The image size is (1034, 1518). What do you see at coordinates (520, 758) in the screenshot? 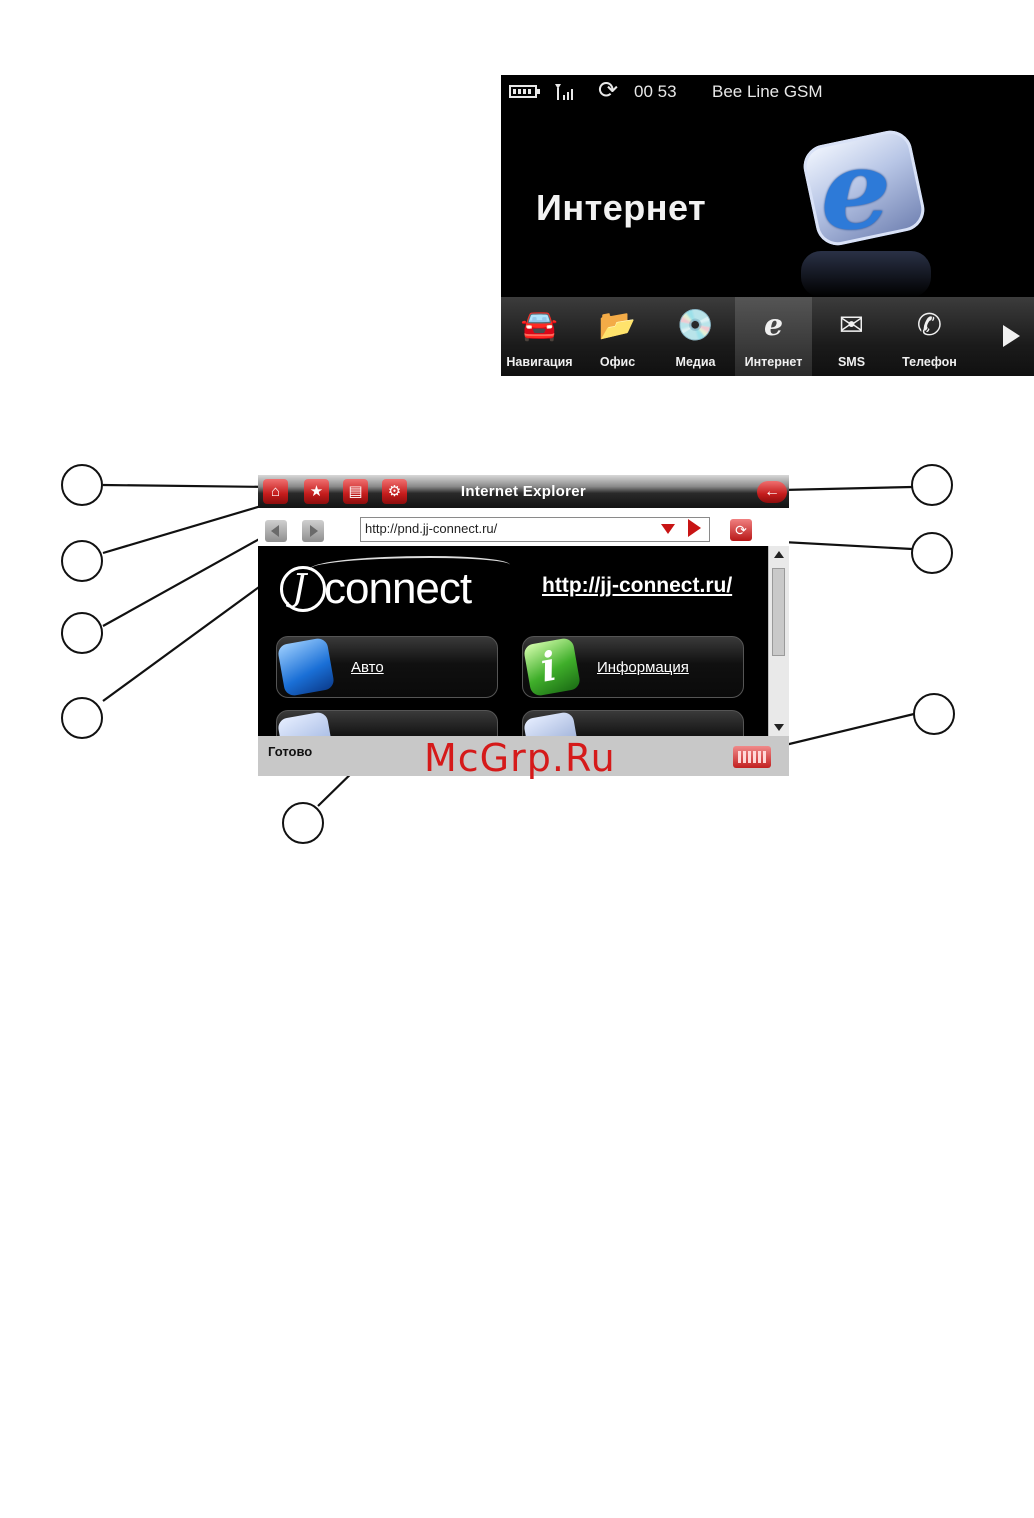
I see `watermark: McGrp.Ru` at bounding box center [520, 758].